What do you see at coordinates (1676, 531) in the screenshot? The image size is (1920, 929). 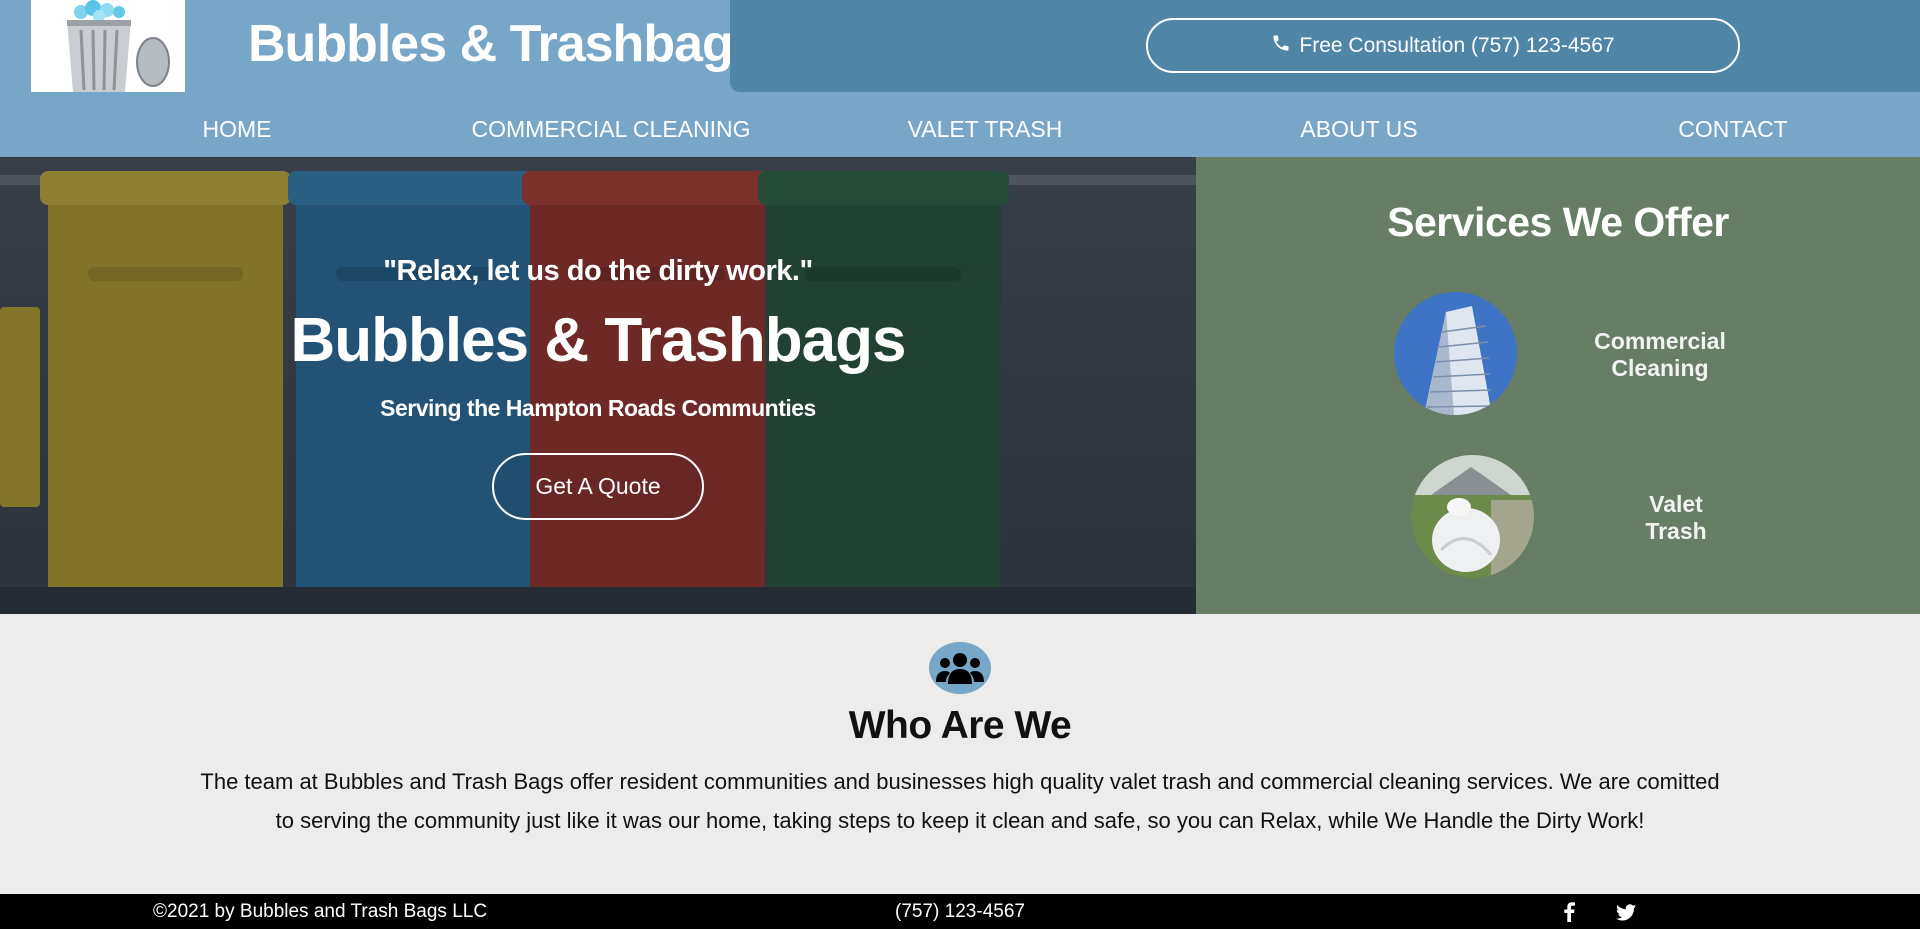 I see `valet-trash-label-line2: Trash` at bounding box center [1676, 531].